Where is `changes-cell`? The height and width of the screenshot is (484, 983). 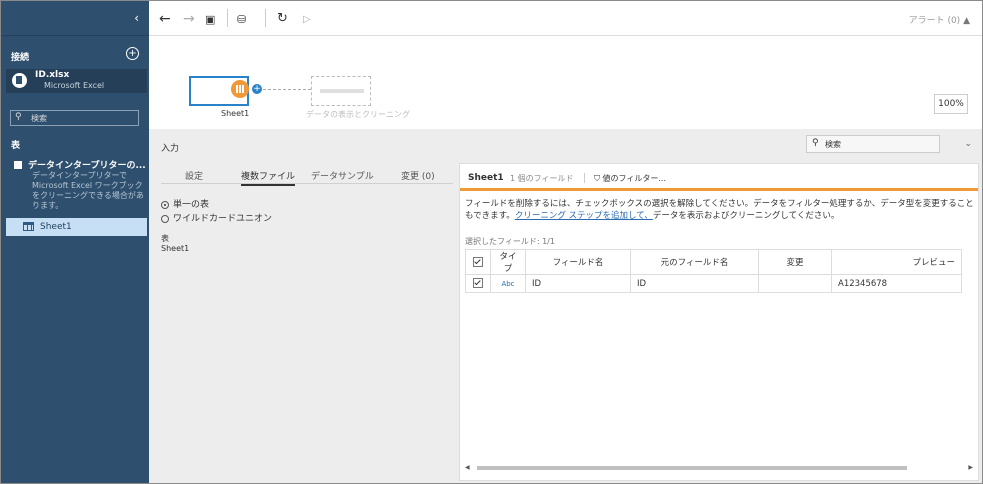
changes-cell is located at coordinates (795, 283).